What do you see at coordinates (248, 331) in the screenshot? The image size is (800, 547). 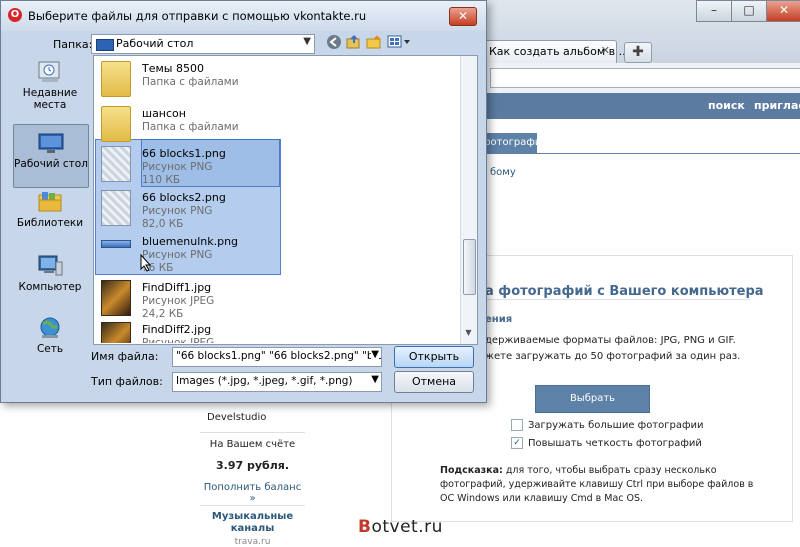 I see `file-item: FindDiff2.jpg Рисунок JPEG` at bounding box center [248, 331].